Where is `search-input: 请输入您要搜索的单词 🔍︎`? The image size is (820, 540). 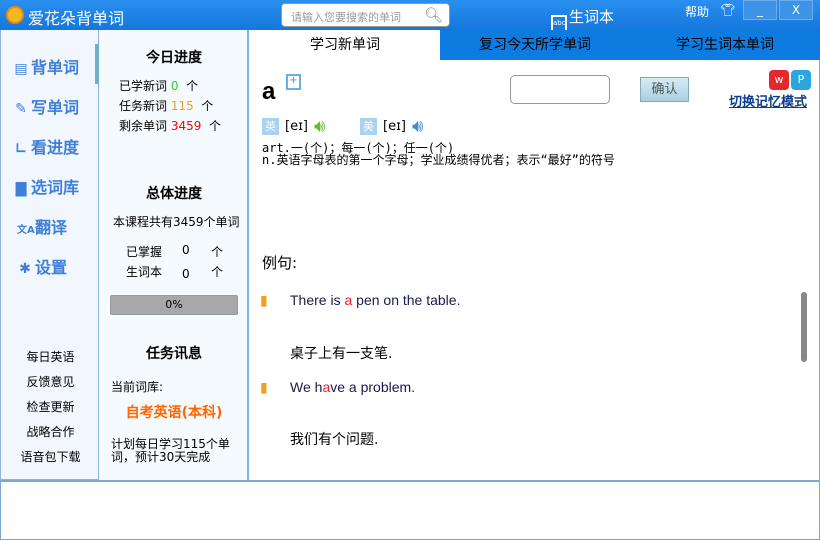
search-input: 请输入您要搜索的单词 🔍︎ is located at coordinates (365, 15).